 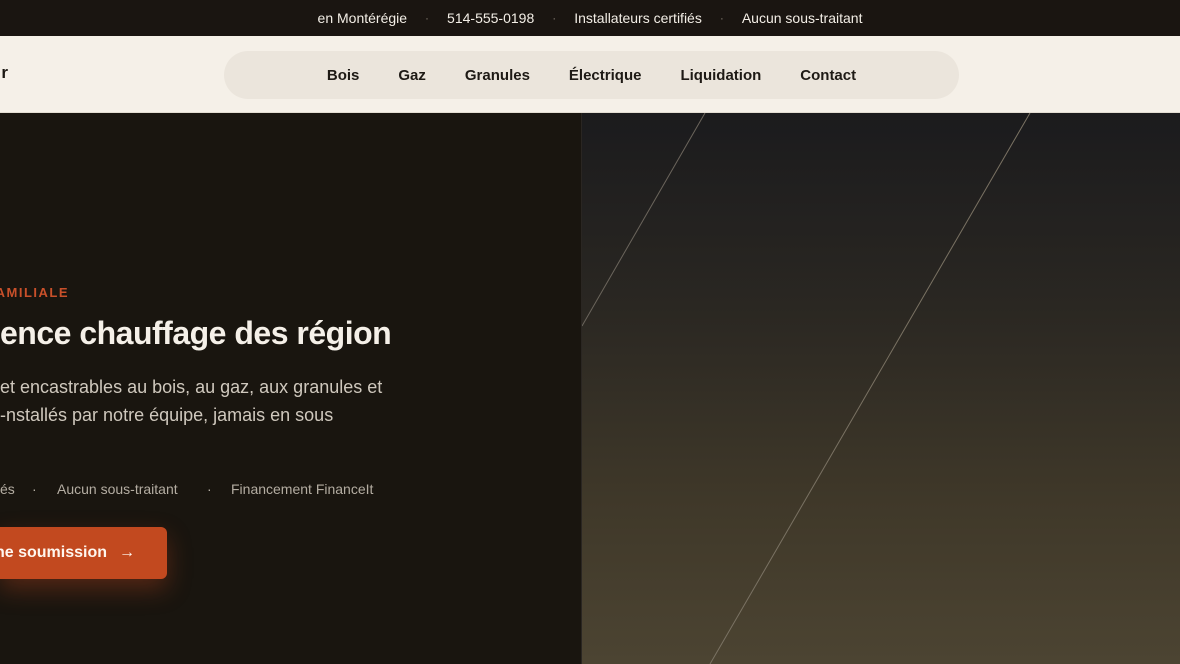 I want to click on badge-certified: és, so click(x=7, y=489).